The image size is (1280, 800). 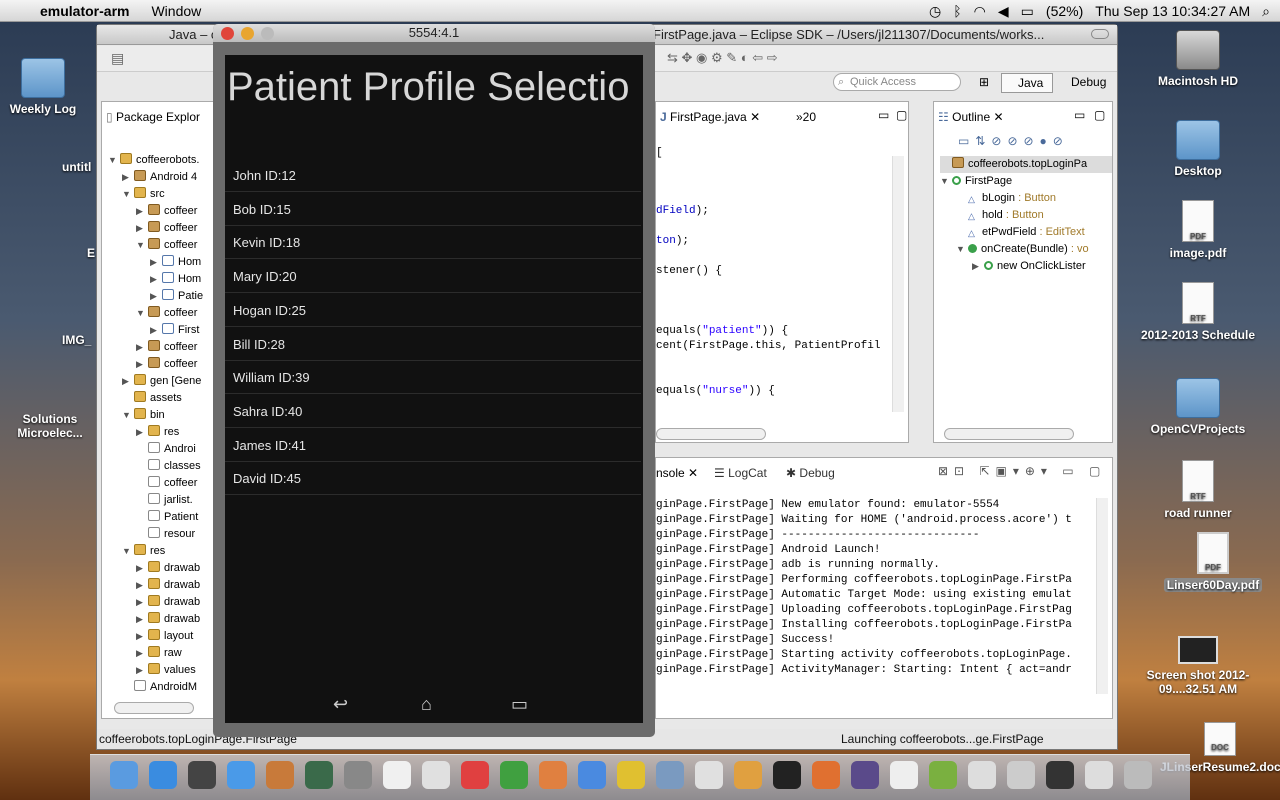 I want to click on desktop-icon-opencv: OpenCVProjects, so click(x=1198, y=407).